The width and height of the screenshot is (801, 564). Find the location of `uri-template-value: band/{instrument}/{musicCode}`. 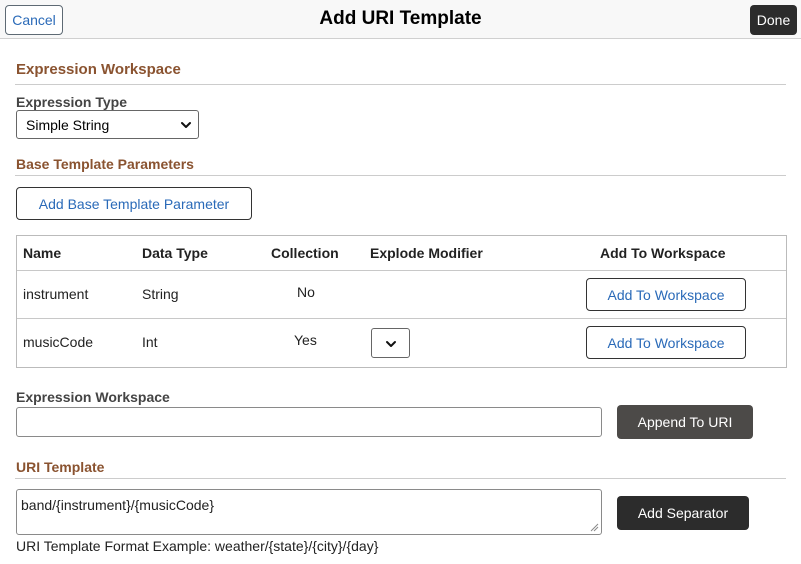

uri-template-value: band/{instrument}/{musicCode} is located at coordinates (118, 505).